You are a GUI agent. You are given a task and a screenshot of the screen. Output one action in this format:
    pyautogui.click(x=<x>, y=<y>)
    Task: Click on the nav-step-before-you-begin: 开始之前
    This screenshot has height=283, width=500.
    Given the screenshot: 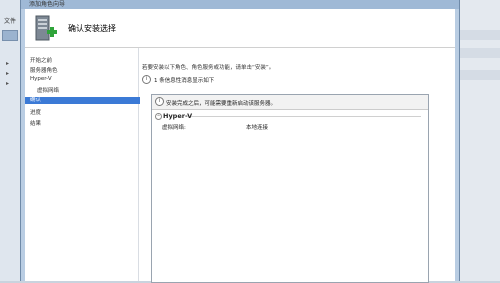 What is the action you would take?
    pyautogui.click(x=41, y=60)
    